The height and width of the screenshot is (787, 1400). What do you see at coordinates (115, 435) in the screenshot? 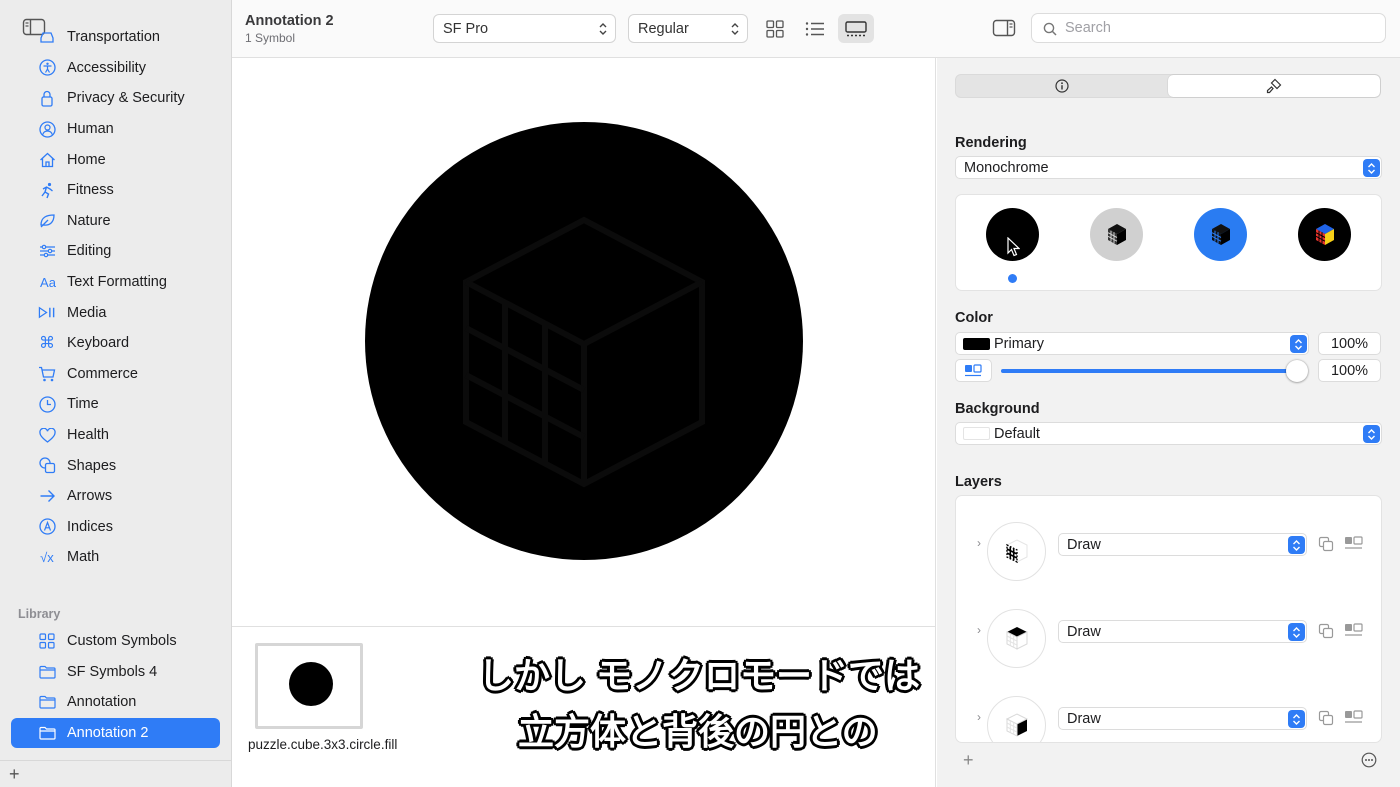
I see `sidebar-item-health: Health` at bounding box center [115, 435].